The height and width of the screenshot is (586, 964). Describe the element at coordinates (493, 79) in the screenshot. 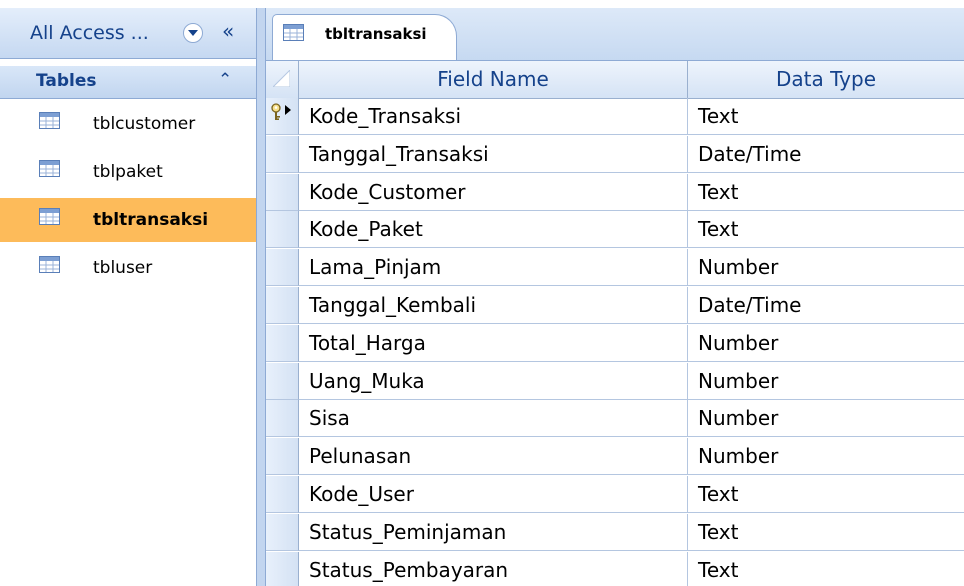

I see `column-header-field-name: Field Name` at that location.